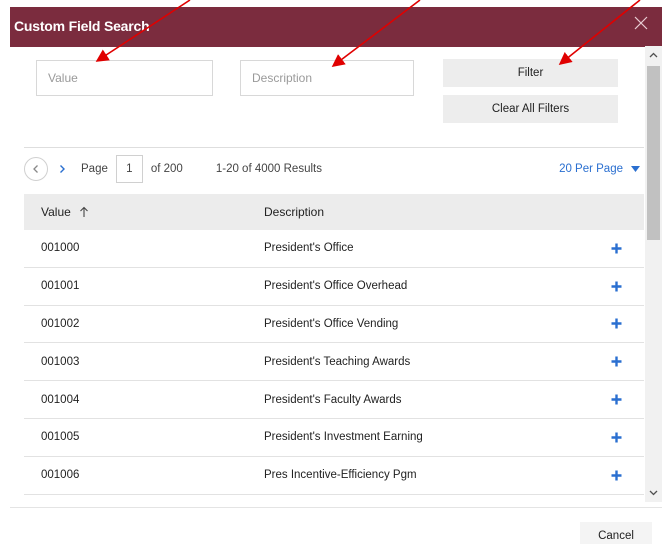 The image size is (670, 544). Describe the element at coordinates (337, 361) in the screenshot. I see `row-description: President's Teaching Awards` at that location.